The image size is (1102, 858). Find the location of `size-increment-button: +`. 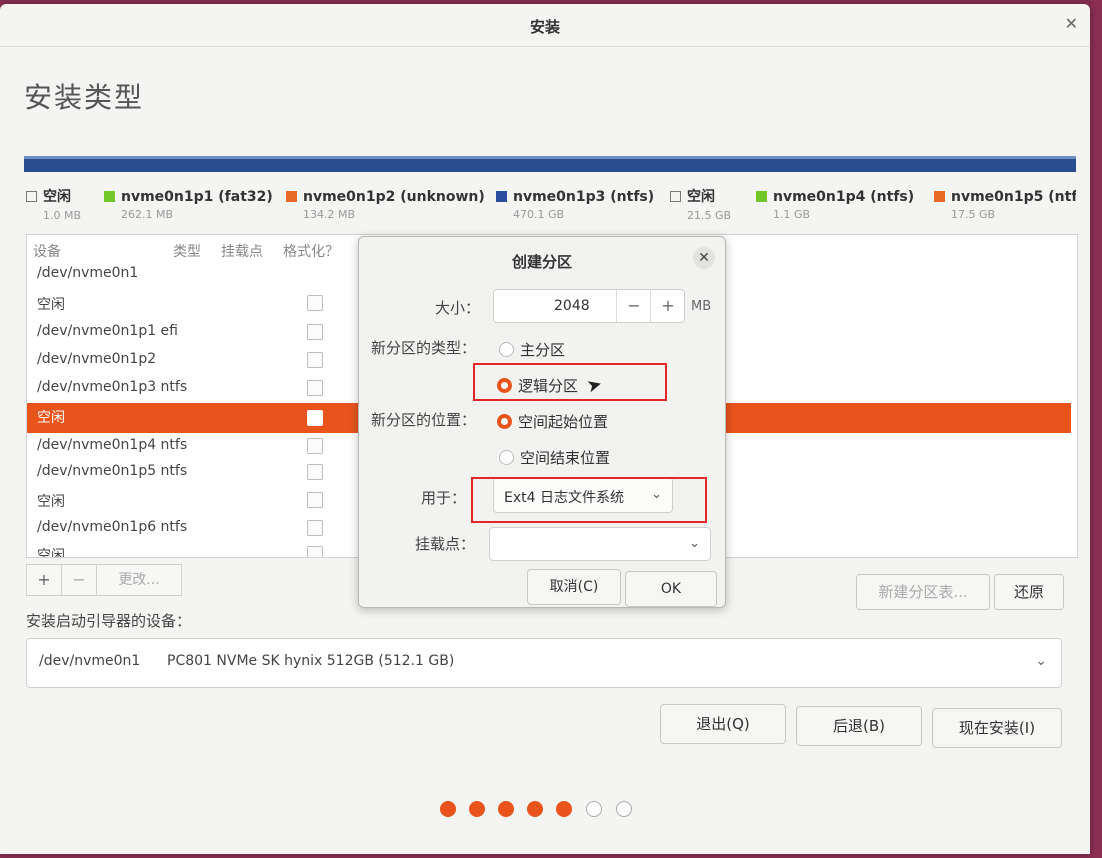

size-increment-button: + is located at coordinates (667, 306).